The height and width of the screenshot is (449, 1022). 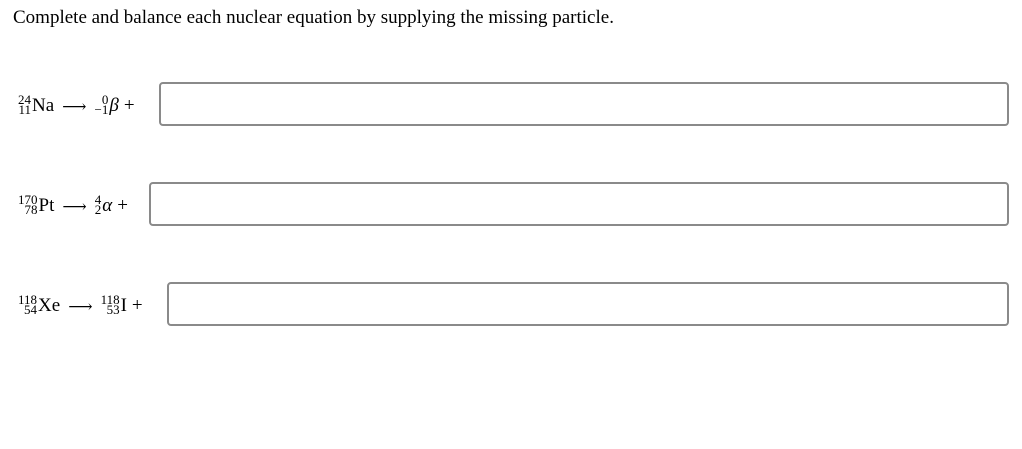 I want to click on reactant-nuclide: 24 11 Na, so click(x=36, y=105).